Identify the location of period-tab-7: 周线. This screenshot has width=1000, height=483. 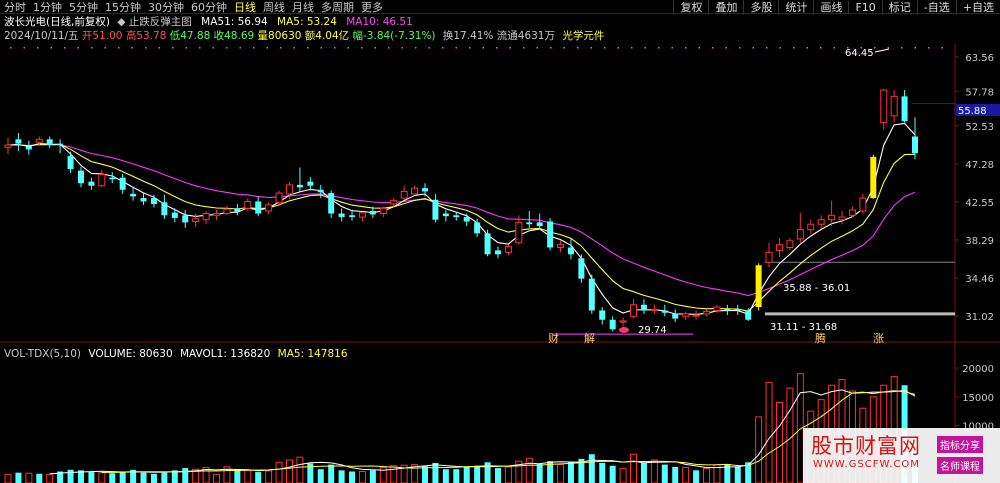
(274, 7).